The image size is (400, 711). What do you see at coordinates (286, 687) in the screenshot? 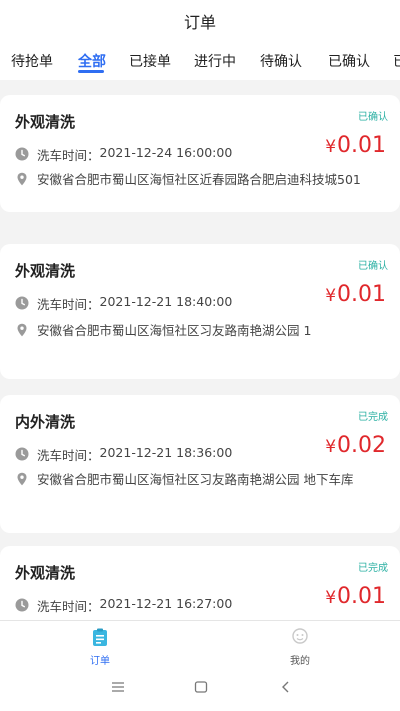
I see `back-arrow-icon` at bounding box center [286, 687].